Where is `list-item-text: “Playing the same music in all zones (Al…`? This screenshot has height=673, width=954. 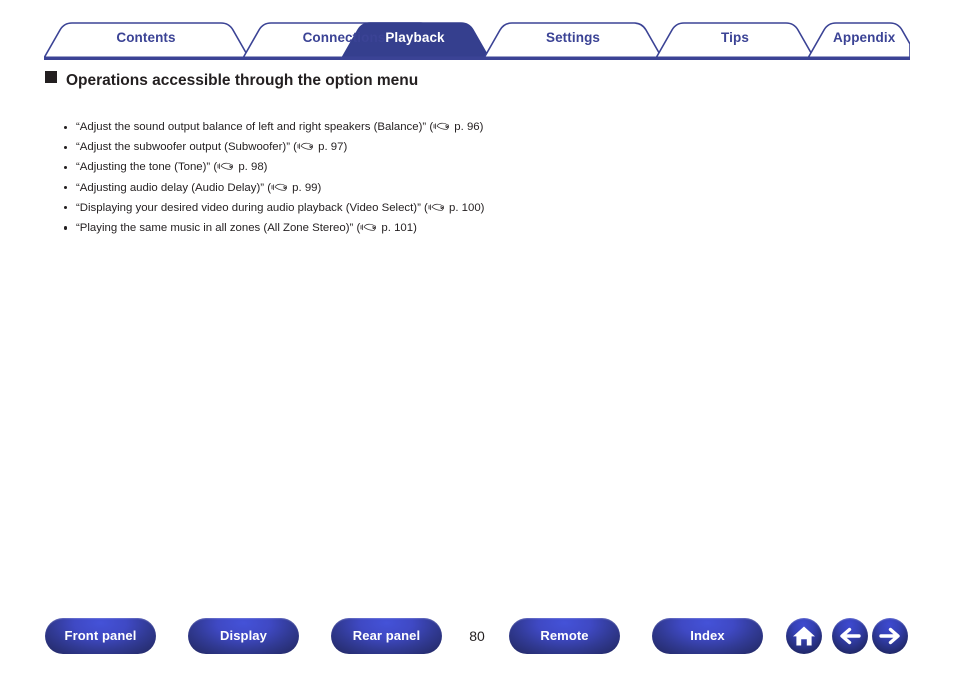 list-item-text: “Playing the same music in all zones (Al… is located at coordinates (218, 227).